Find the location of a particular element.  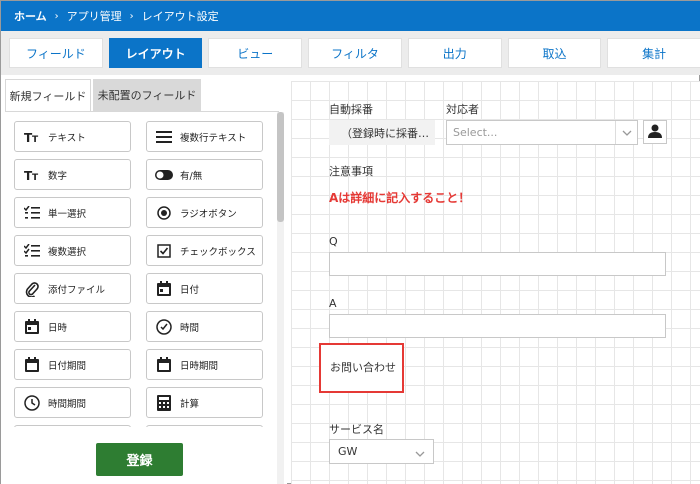

field-single-select-button: 単一選択 is located at coordinates (72, 212).